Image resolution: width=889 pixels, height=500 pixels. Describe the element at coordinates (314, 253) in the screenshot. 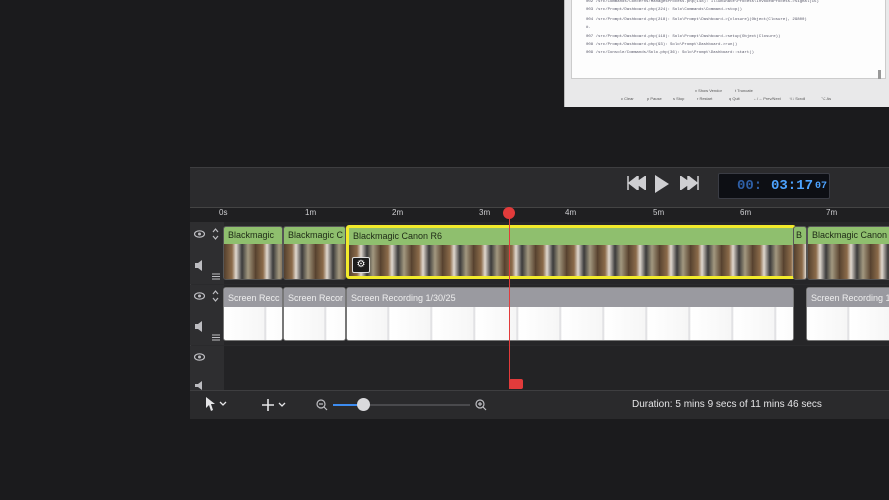

I see `video-clip: Blackmagic C` at that location.